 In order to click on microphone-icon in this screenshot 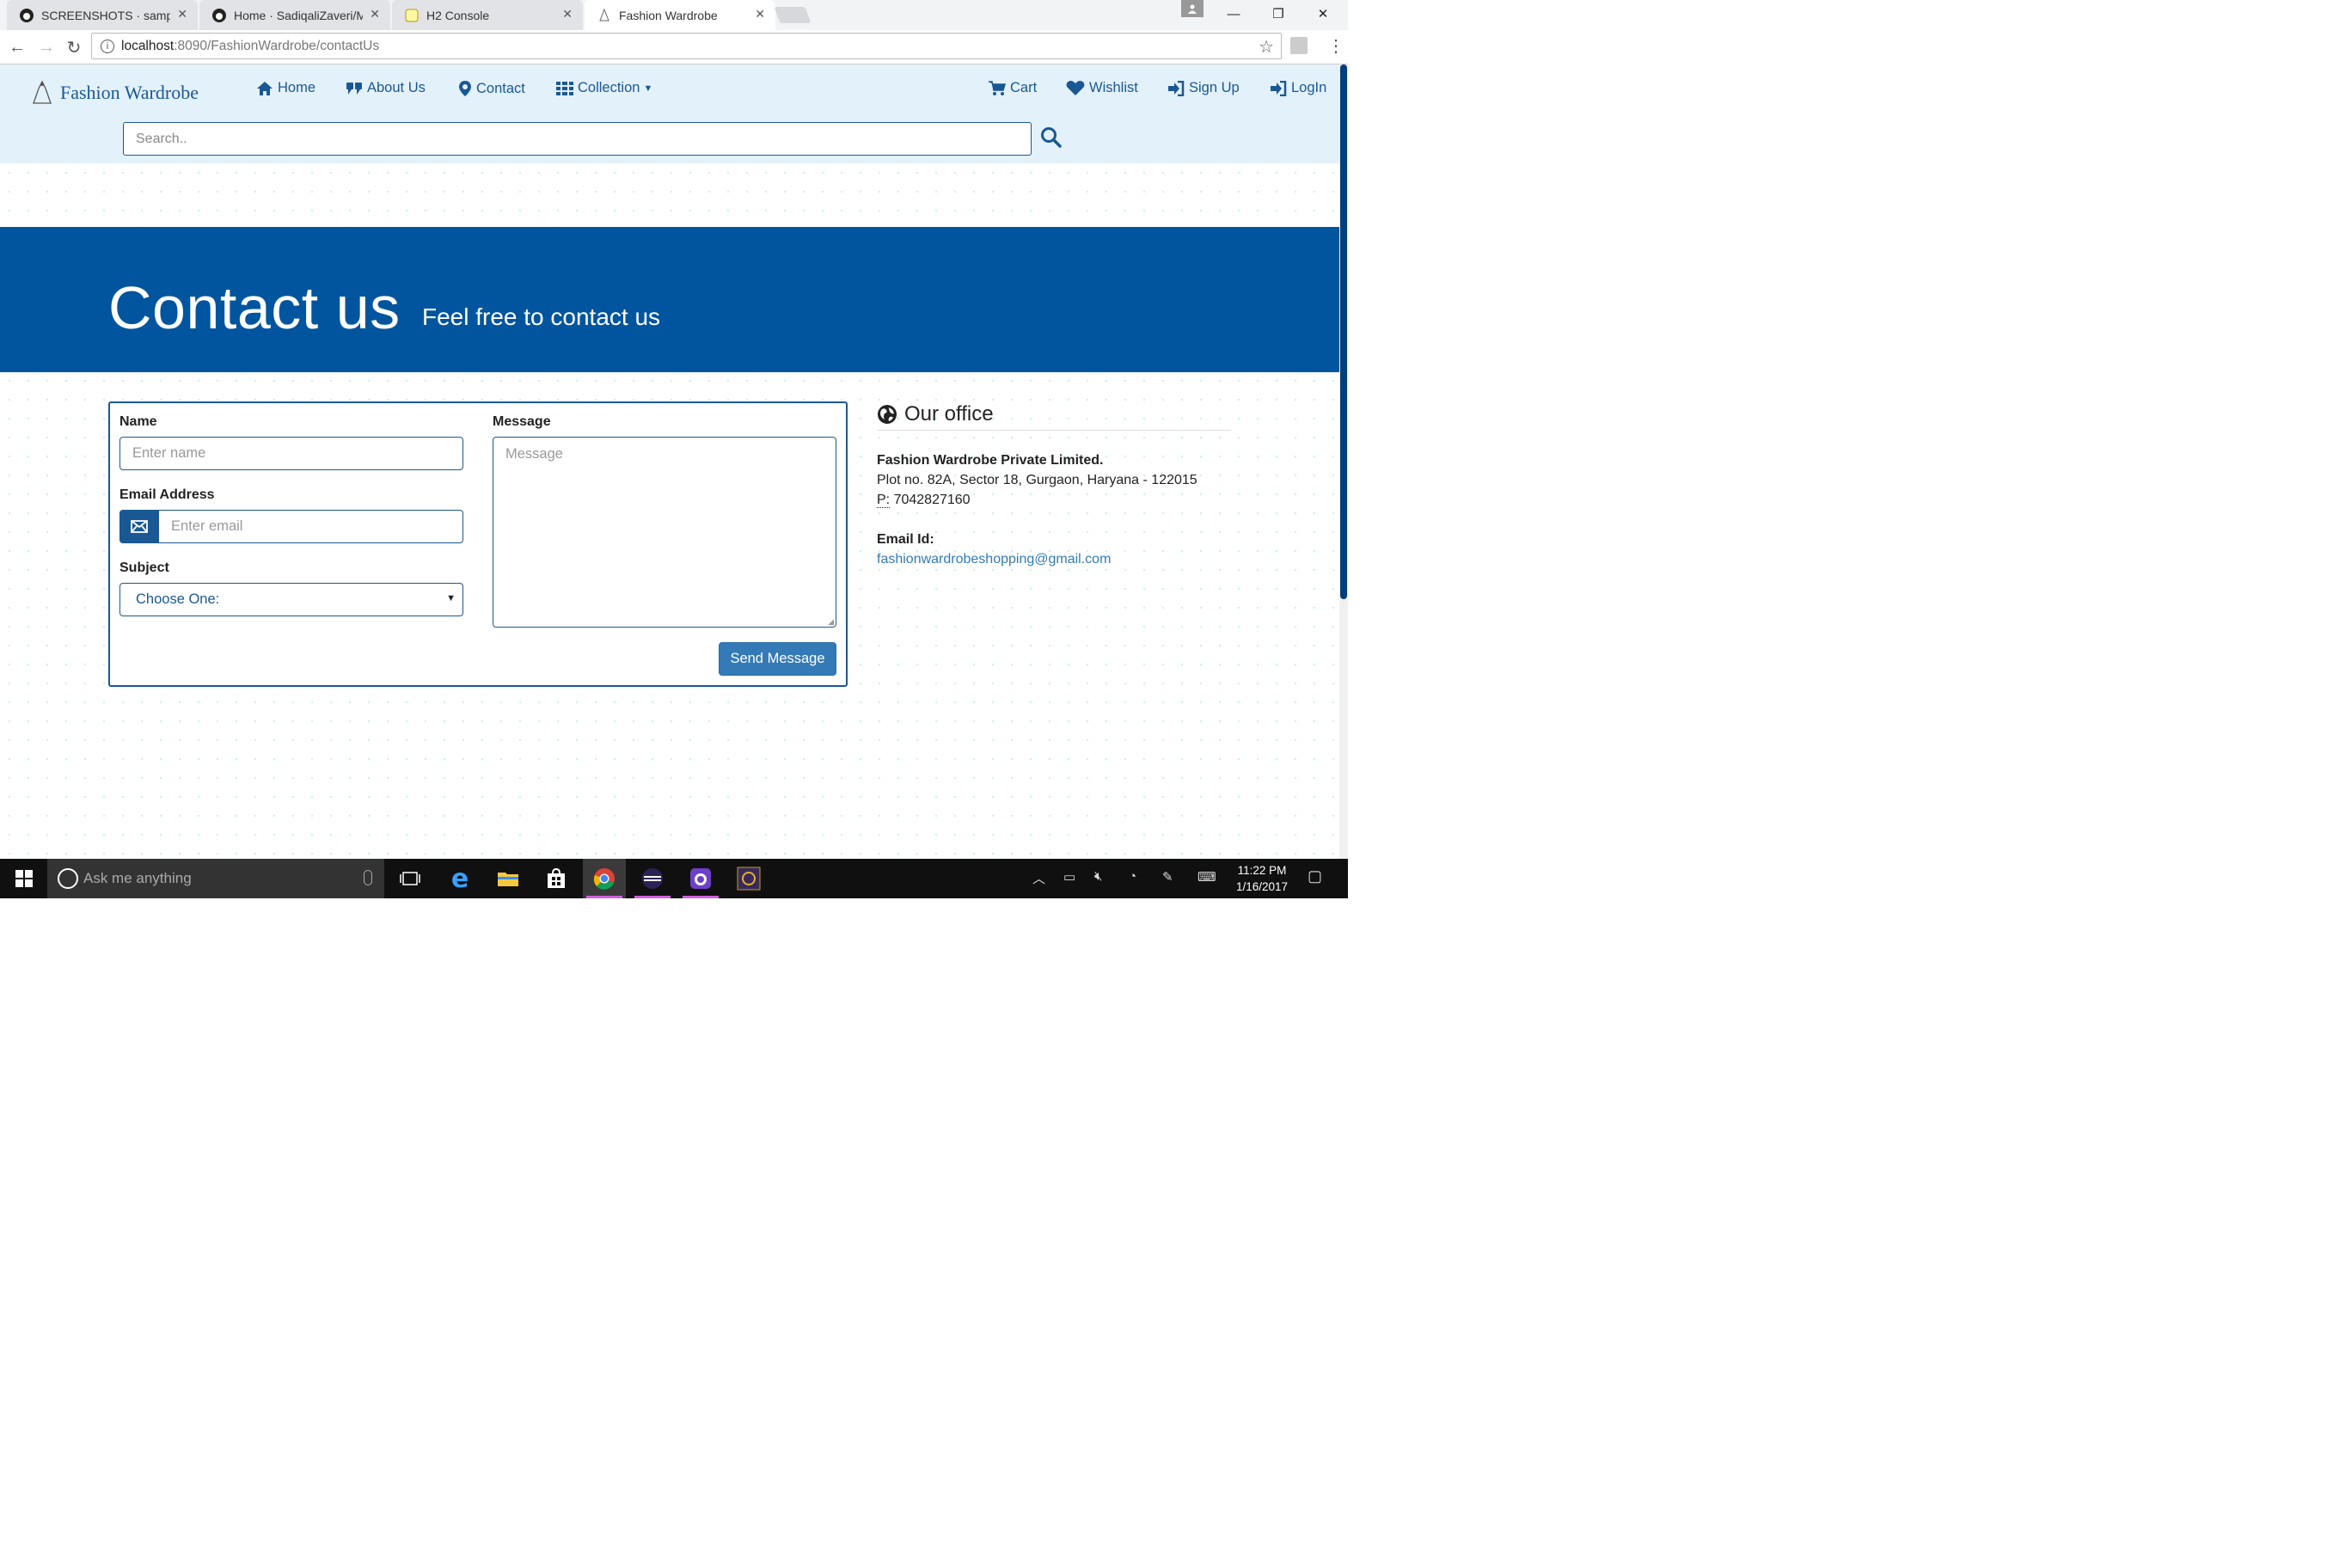, I will do `click(368, 877)`.